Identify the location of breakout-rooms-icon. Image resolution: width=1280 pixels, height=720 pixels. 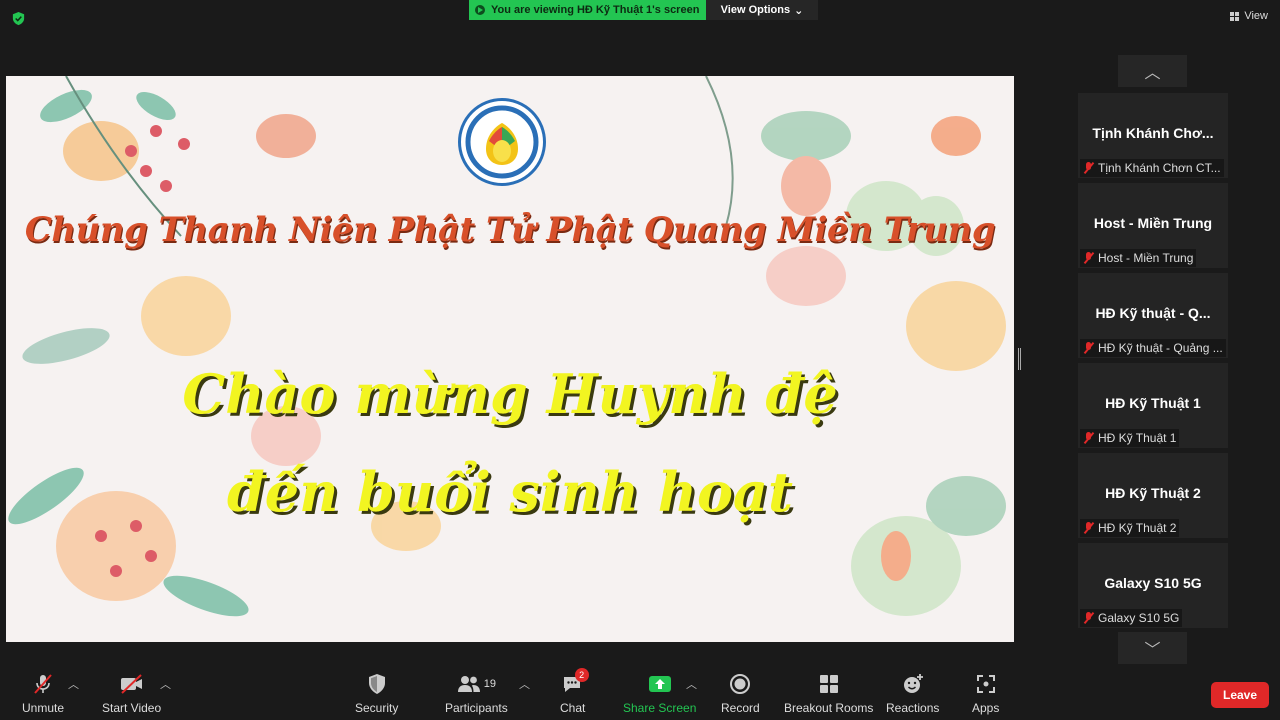
(828, 684).